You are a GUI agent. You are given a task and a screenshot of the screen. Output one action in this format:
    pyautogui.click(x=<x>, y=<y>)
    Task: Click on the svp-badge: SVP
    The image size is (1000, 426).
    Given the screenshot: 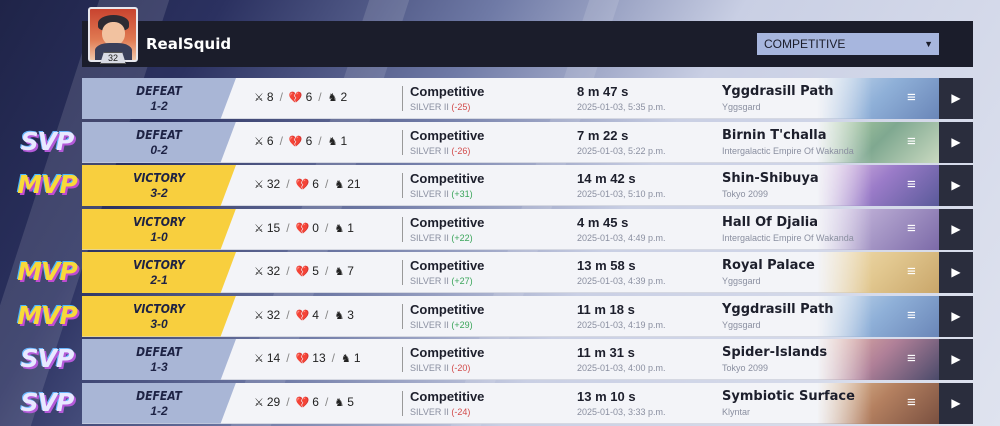 What is the action you would take?
    pyautogui.click(x=47, y=358)
    